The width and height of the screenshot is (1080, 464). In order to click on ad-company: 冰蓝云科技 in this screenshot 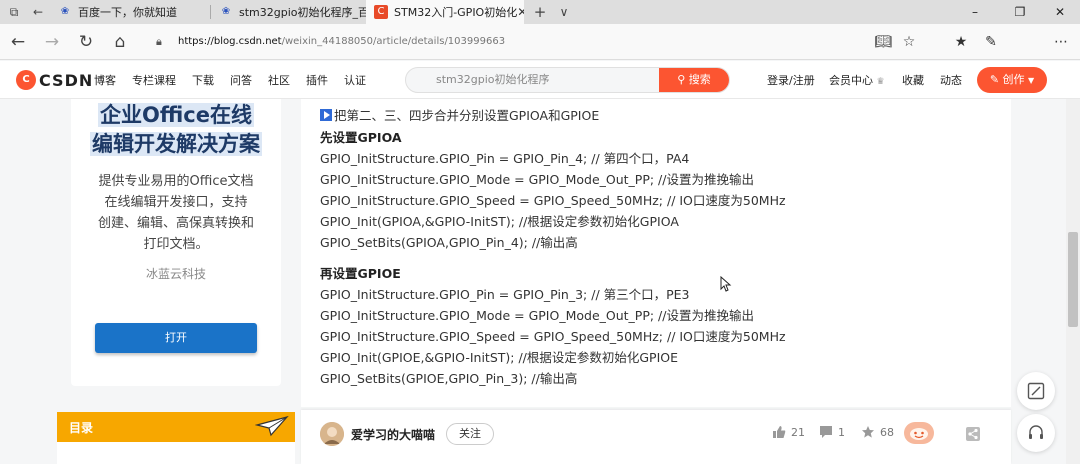, I will do `click(175, 274)`.